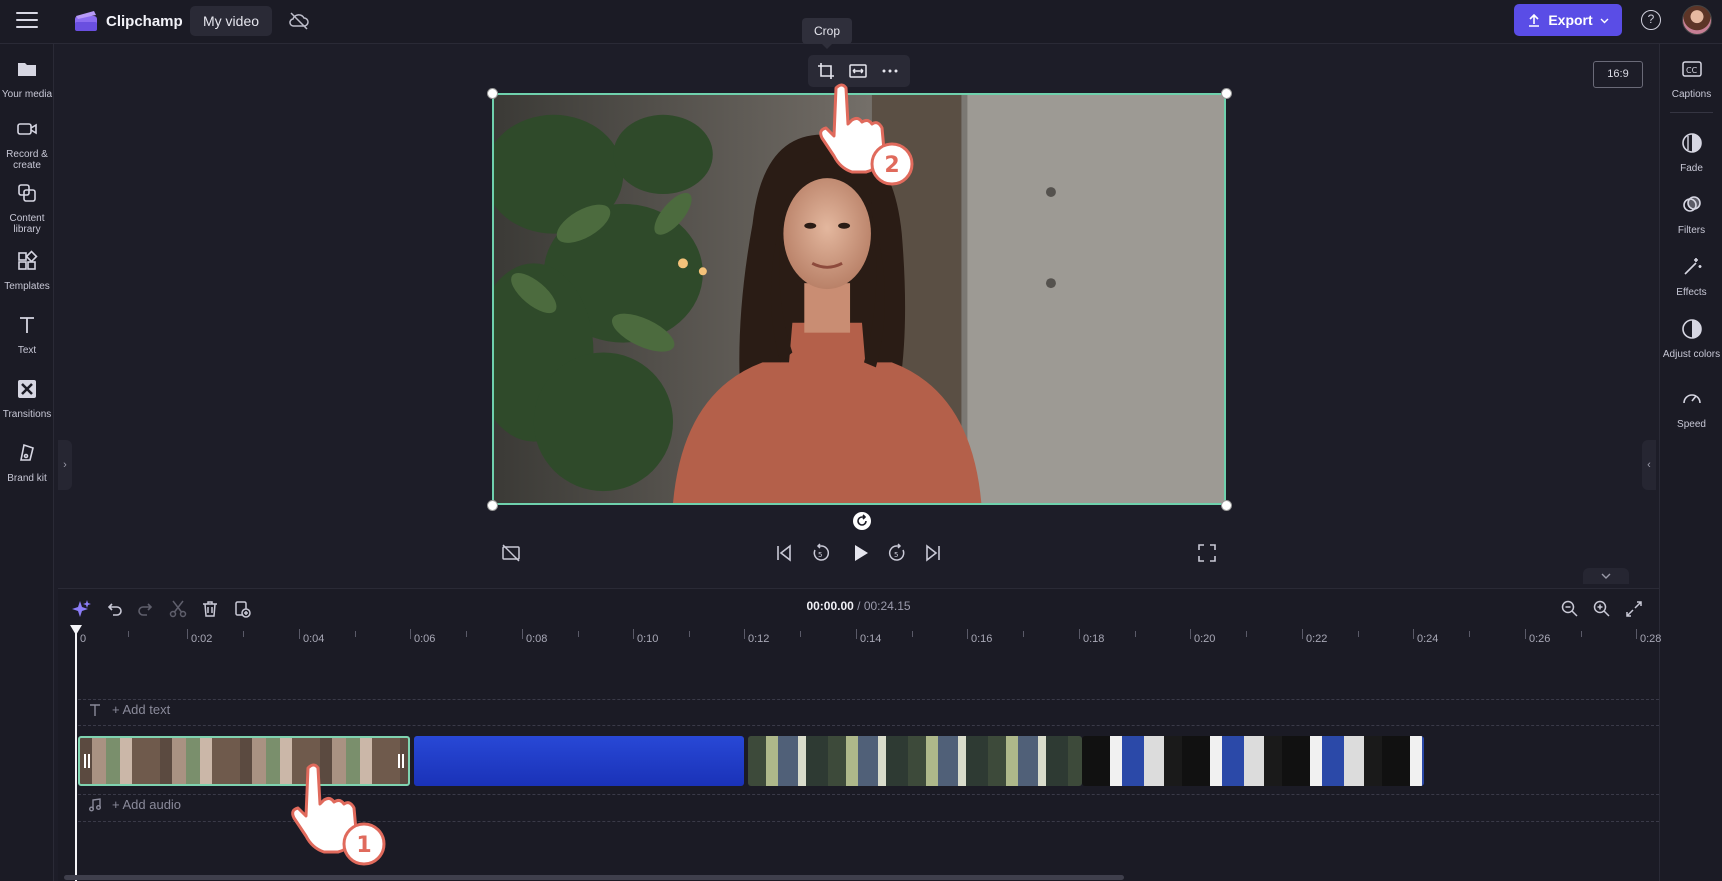 This screenshot has width=1722, height=881. What do you see at coordinates (129, 709) in the screenshot?
I see `add-text-track: + Add text` at bounding box center [129, 709].